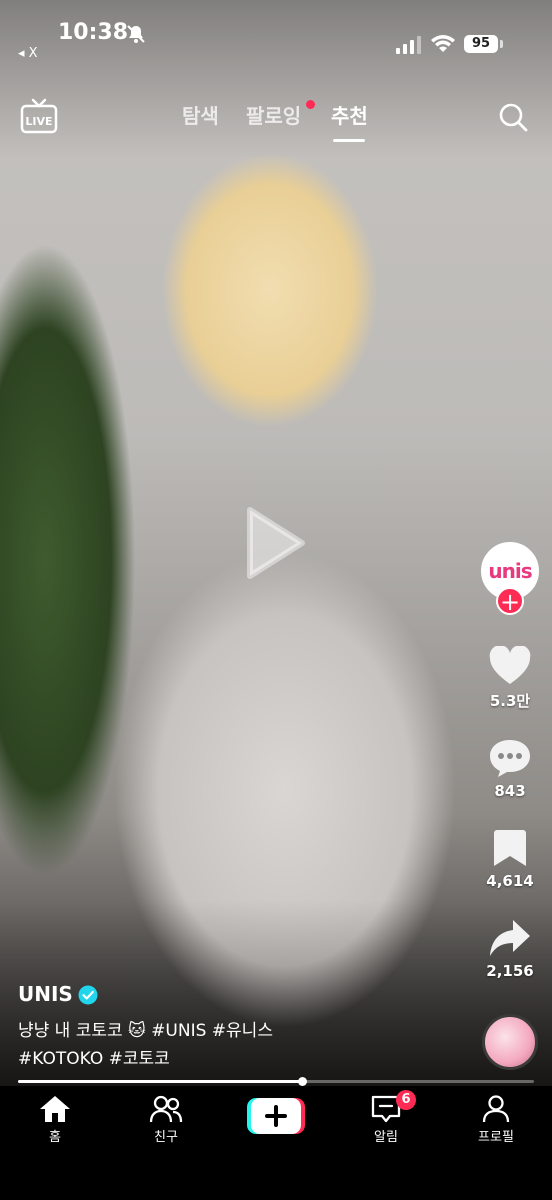 This screenshot has width=552, height=1200. Describe the element at coordinates (94, 1056) in the screenshot. I see `caption-line-2: #KOTOKO #코토코` at that location.